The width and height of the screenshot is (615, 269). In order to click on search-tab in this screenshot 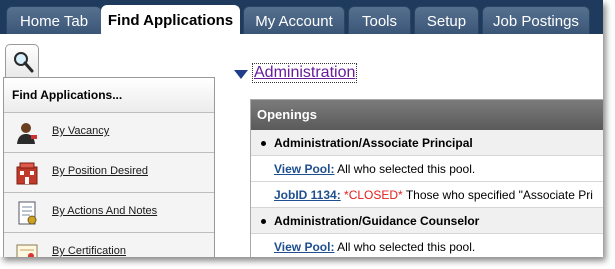, I will do `click(22, 61)`.